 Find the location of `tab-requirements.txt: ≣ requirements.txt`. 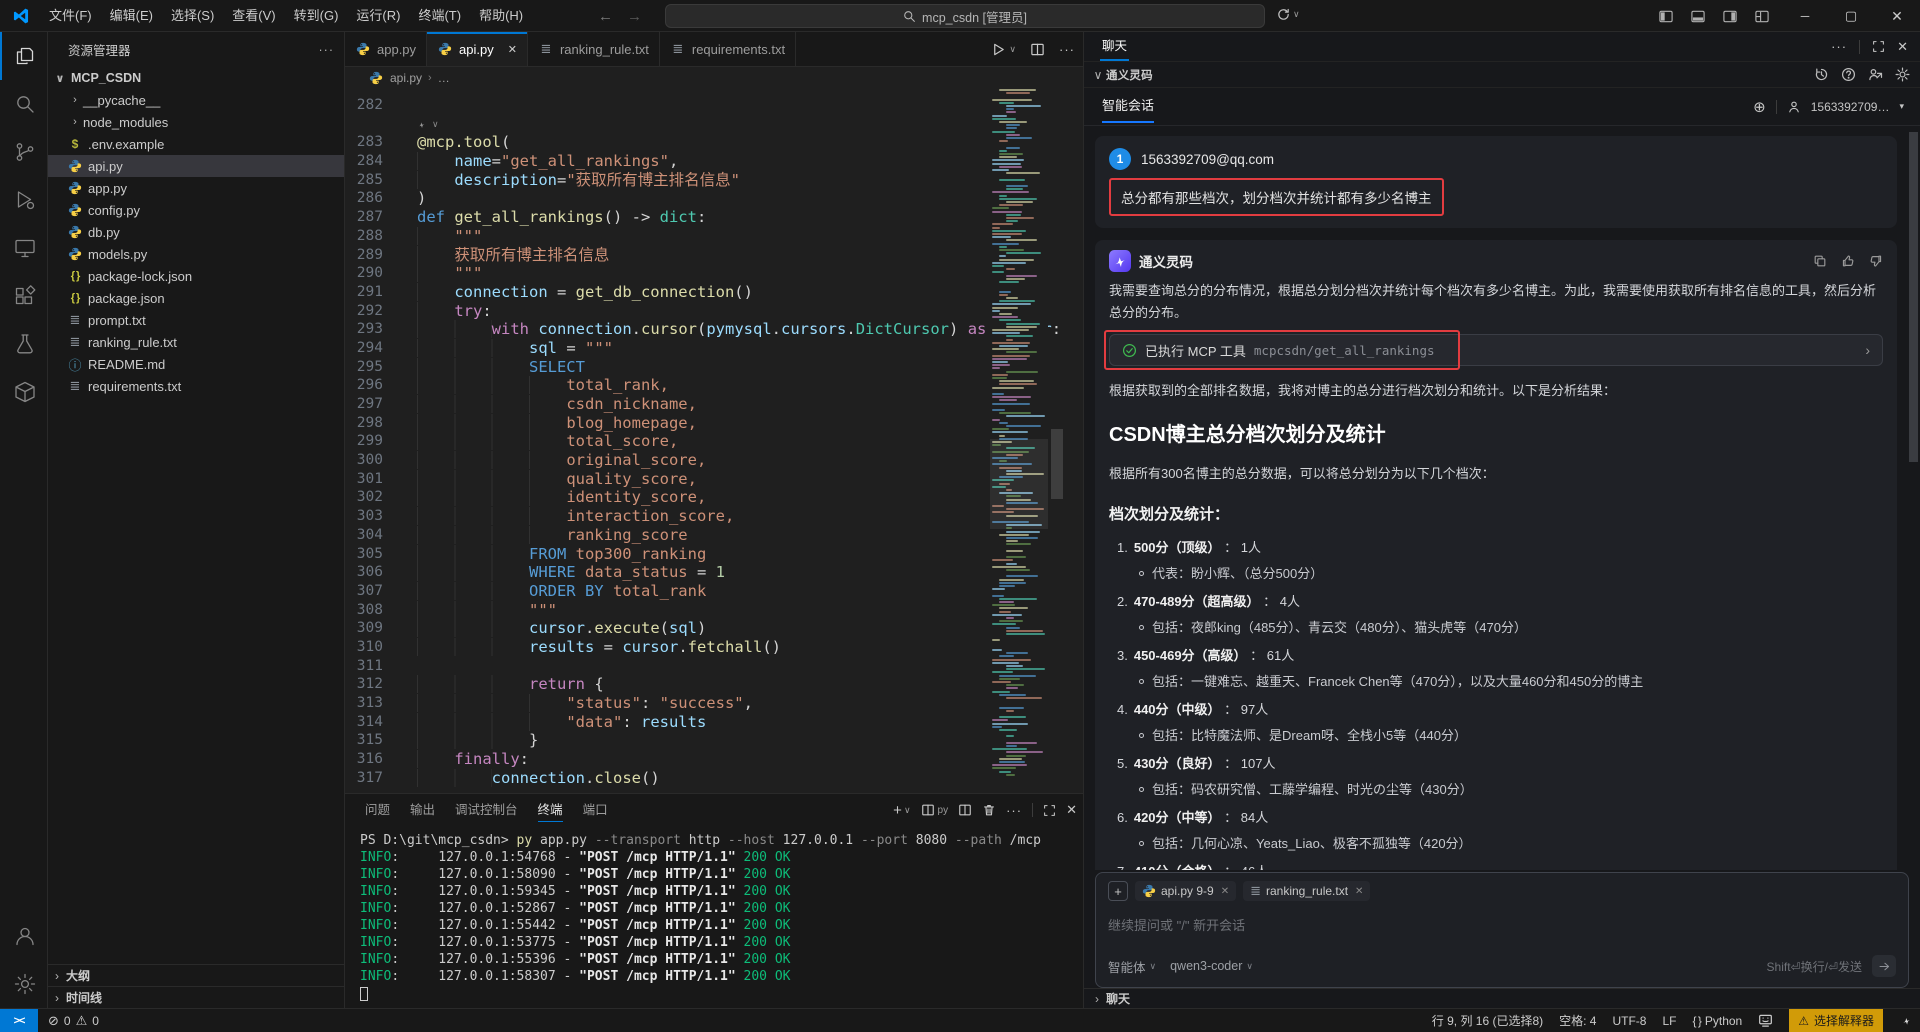

tab-requirements.txt: ≣ requirements.txt is located at coordinates (728, 49).